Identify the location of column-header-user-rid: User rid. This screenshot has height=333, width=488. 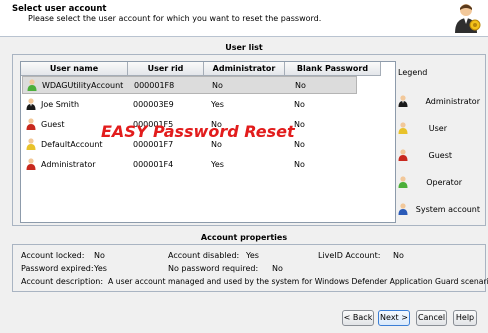
(166, 68).